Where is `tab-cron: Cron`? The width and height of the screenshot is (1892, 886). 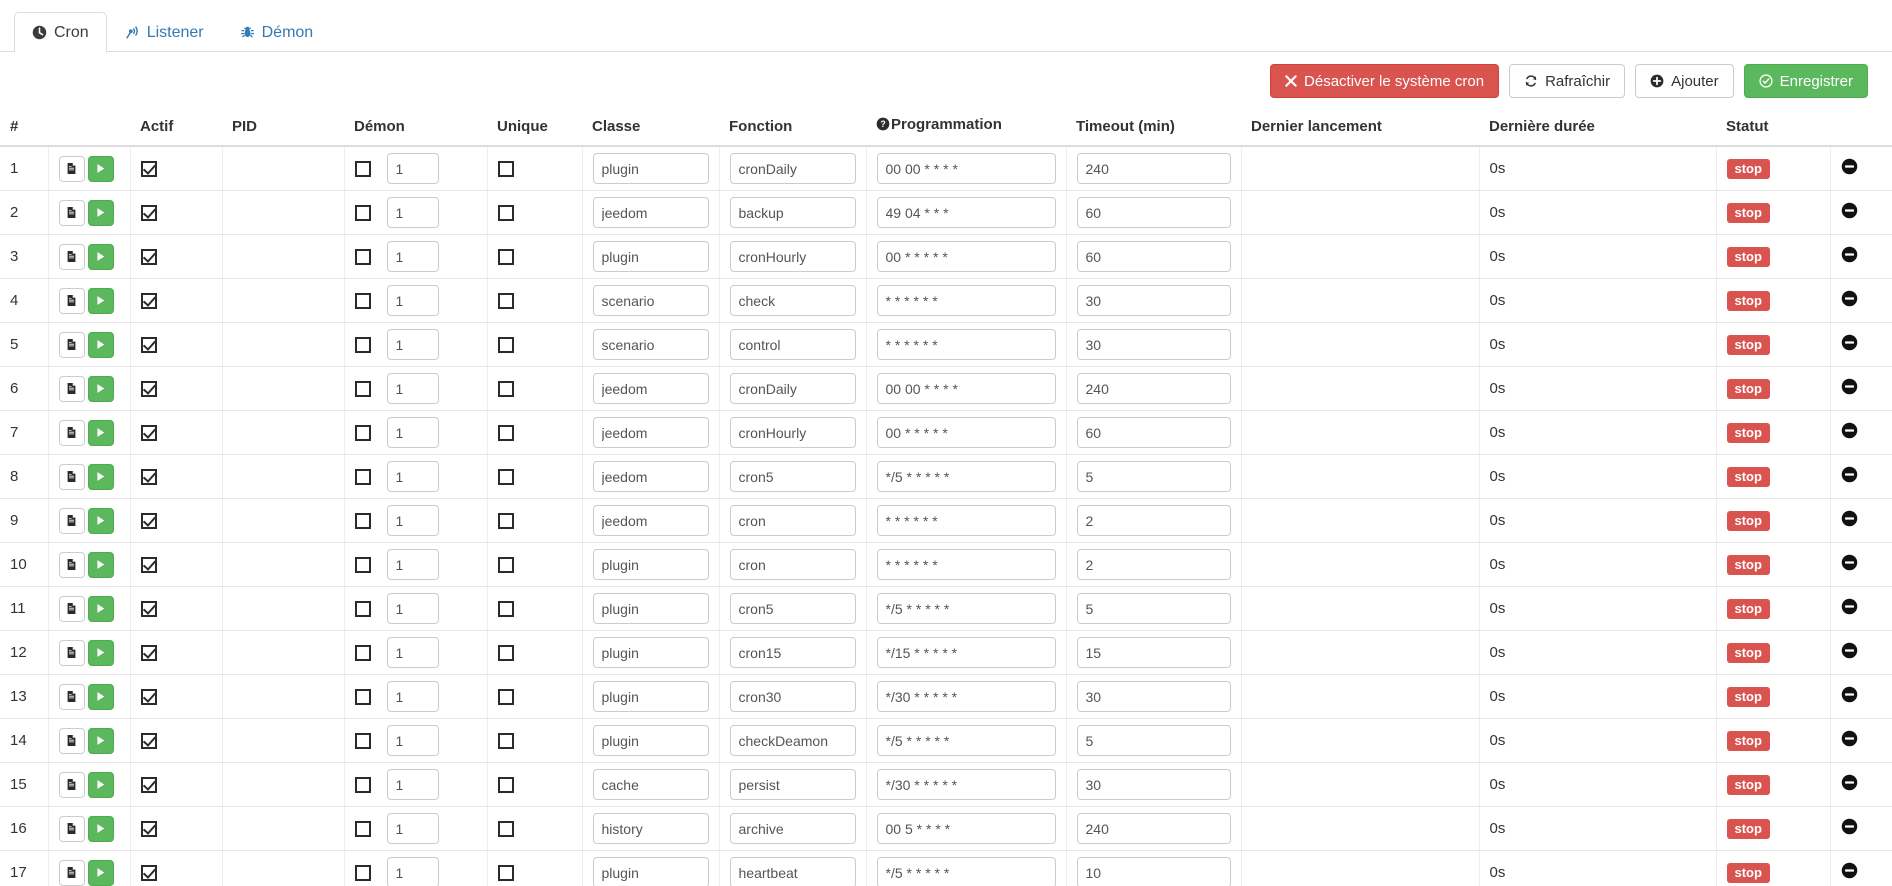 tab-cron: Cron is located at coordinates (60, 32).